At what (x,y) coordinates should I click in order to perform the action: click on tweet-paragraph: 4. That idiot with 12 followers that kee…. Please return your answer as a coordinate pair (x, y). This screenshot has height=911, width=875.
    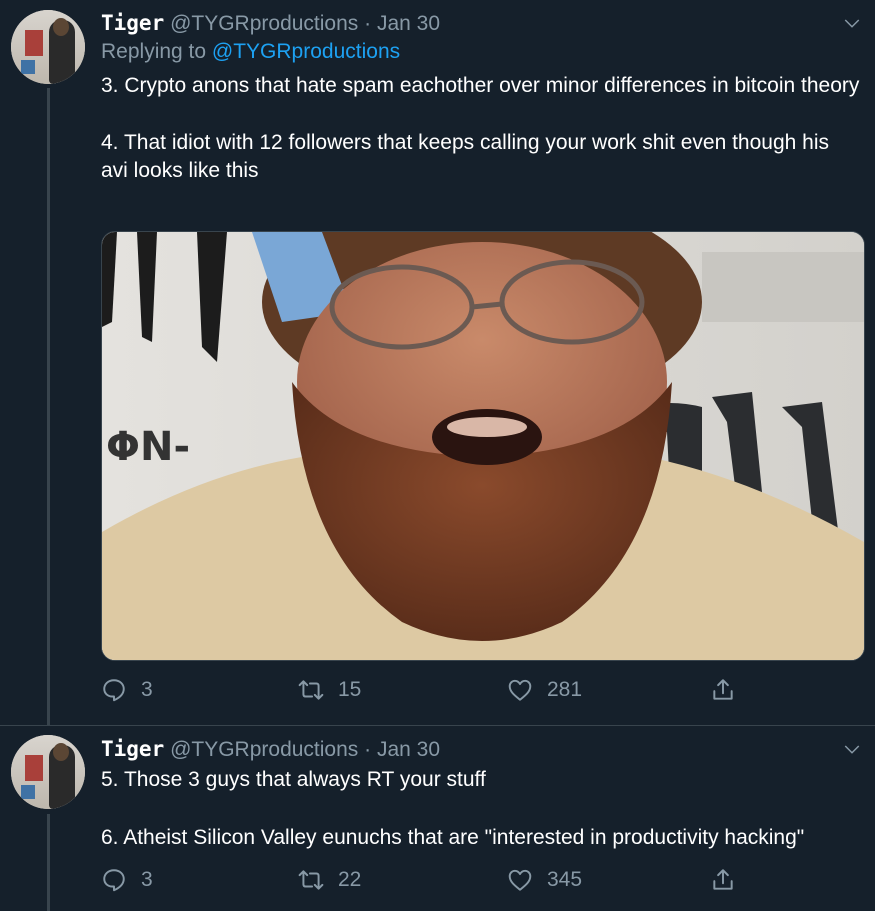
    Looking at the image, I should click on (465, 156).